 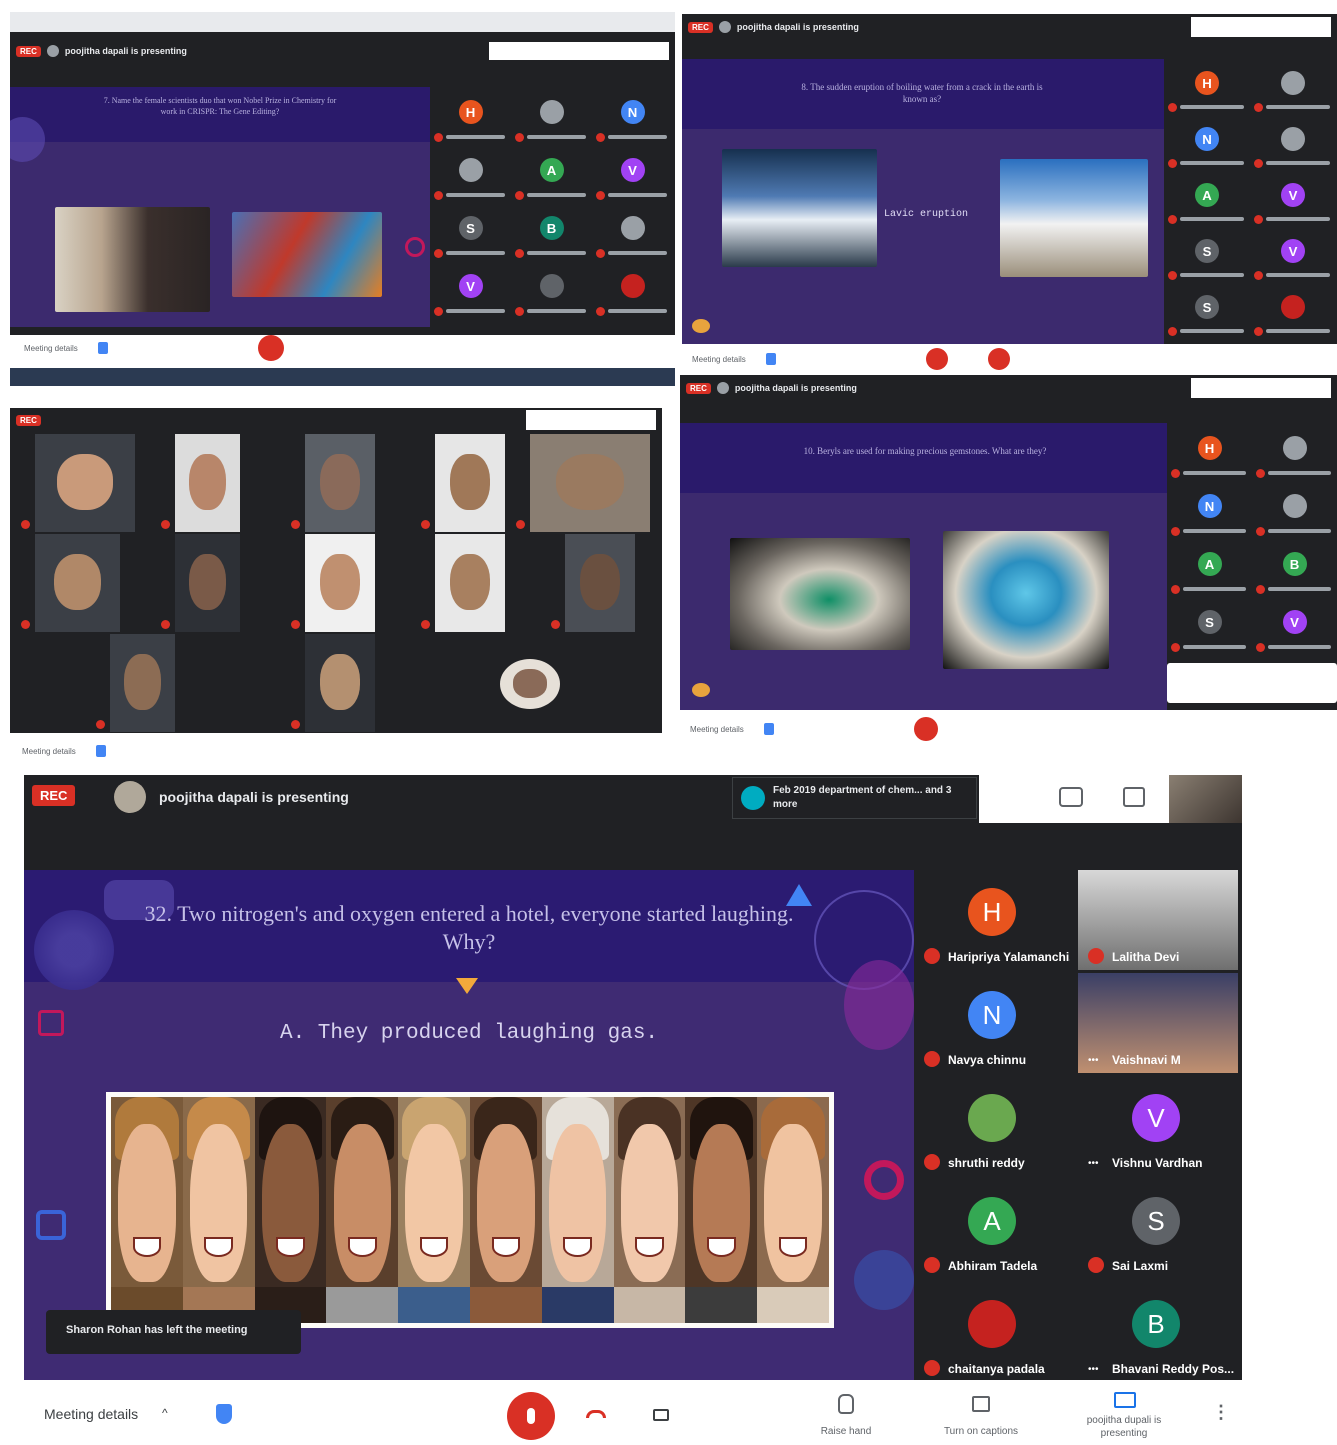 I want to click on microphone-off-button, so click(x=531, y=1416).